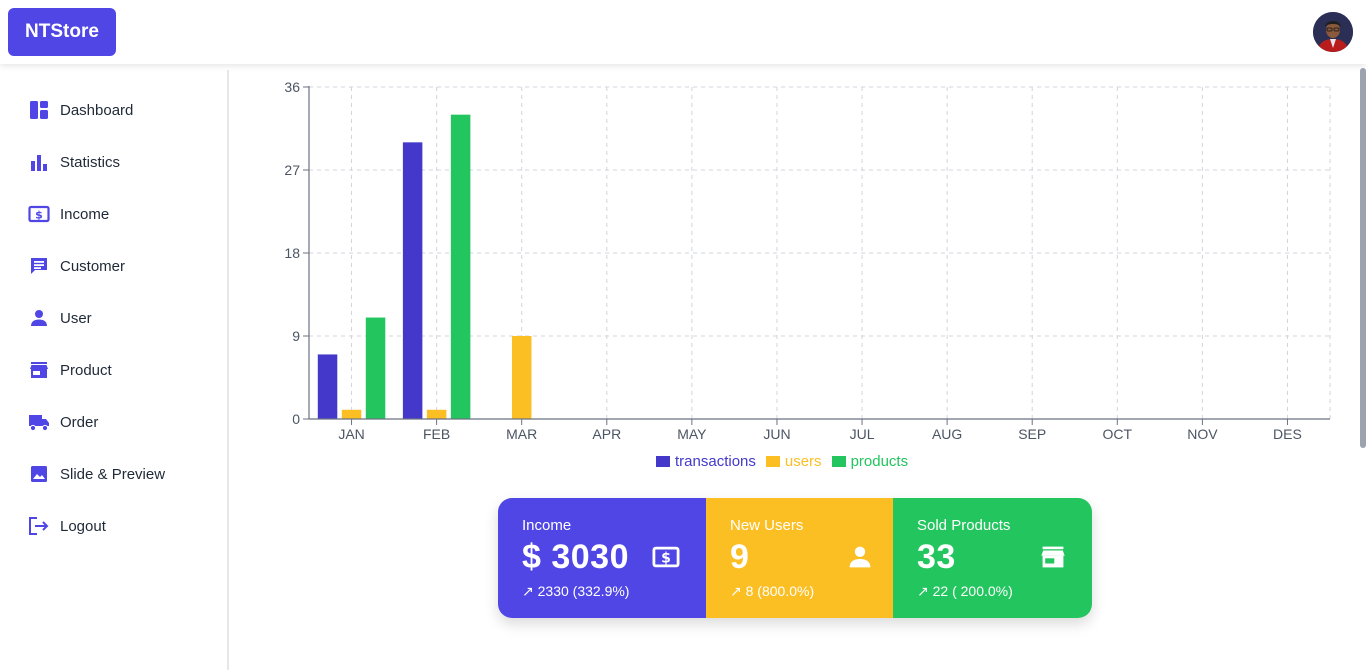 This screenshot has width=1366, height=670. Describe the element at coordinates (1287, 434) in the screenshot. I see `x-tick-label: DES` at that location.